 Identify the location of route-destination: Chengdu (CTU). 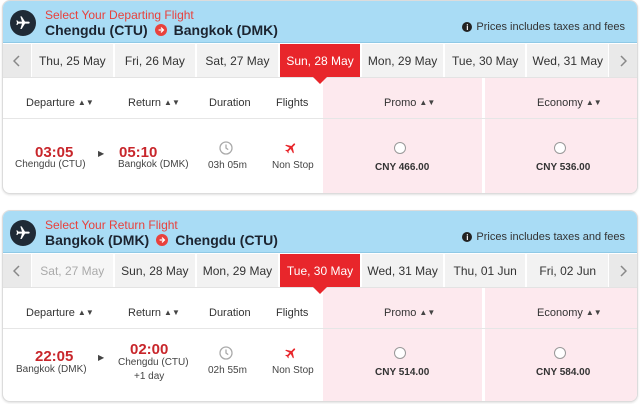
(226, 240).